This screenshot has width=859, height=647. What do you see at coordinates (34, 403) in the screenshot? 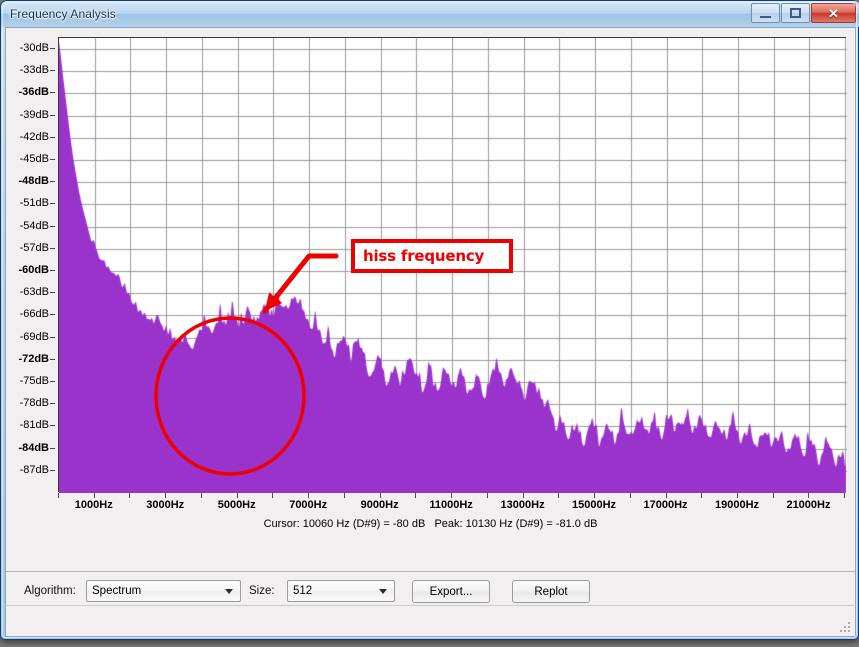
I see `y-axis-tick-label: -78dB` at bounding box center [34, 403].